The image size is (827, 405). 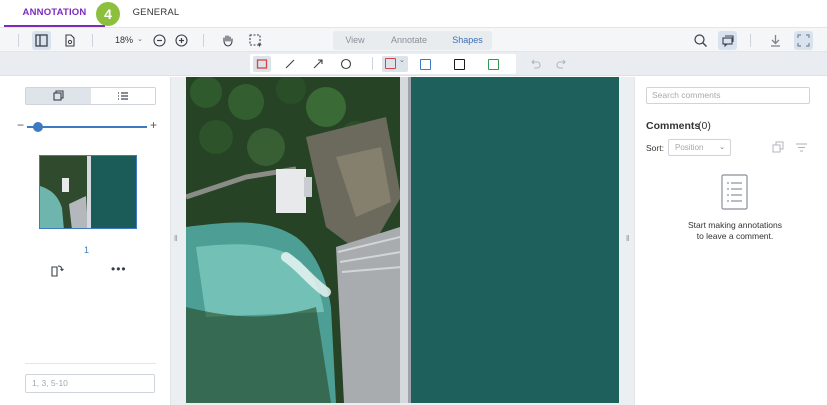 I want to click on rectangle-tool-button, so click(x=262, y=64).